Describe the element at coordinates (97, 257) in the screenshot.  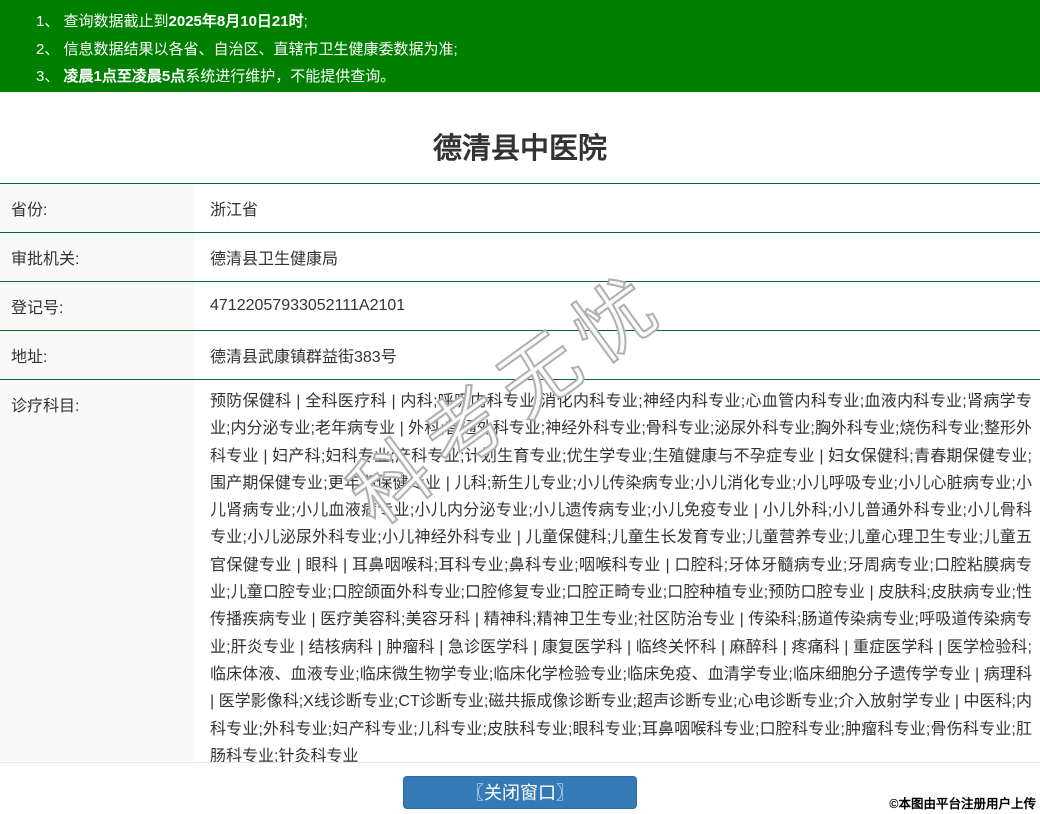
I see `approval-authority-label: 审批机关:` at that location.